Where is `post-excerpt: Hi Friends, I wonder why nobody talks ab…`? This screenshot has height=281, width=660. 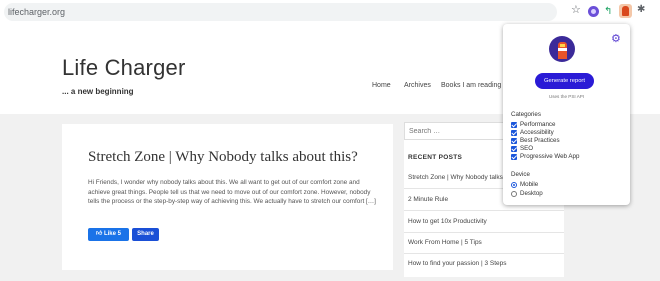
post-excerpt: Hi Friends, I wonder why nobody talks ab… is located at coordinates (232, 192).